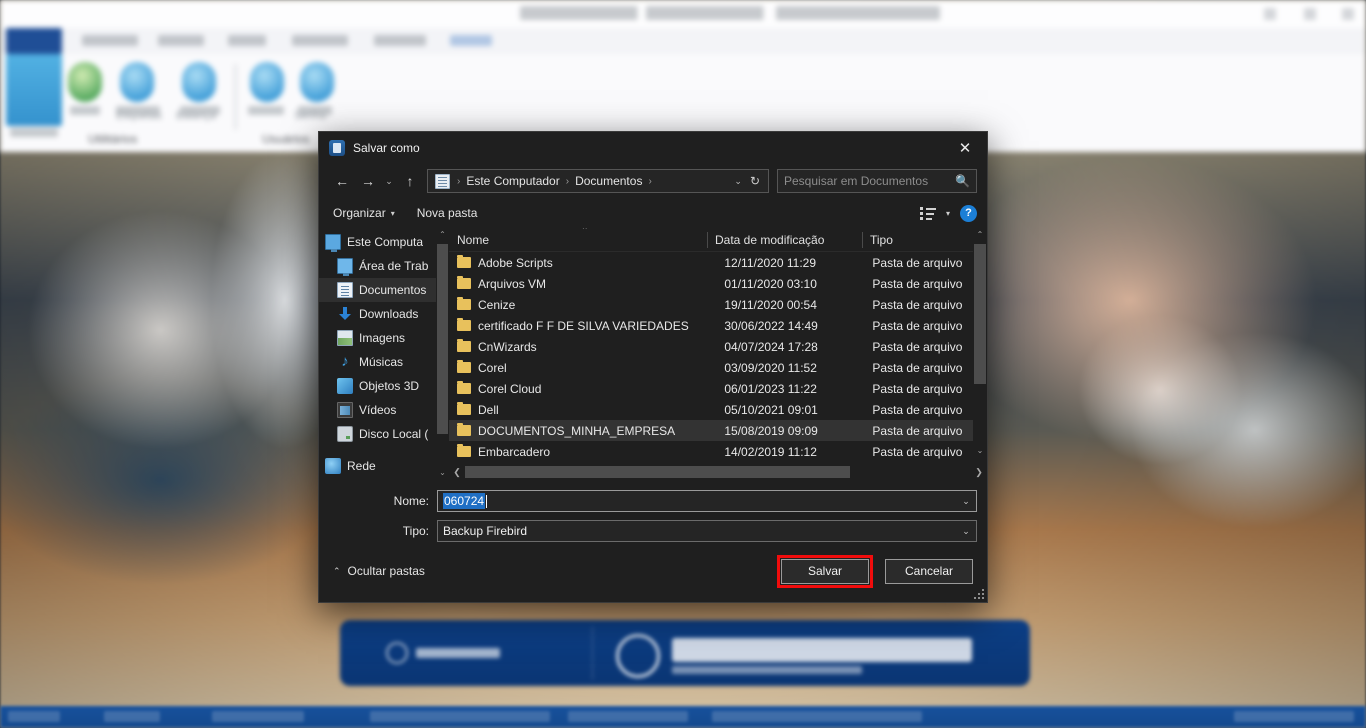  Describe the element at coordinates (512, 181) in the screenshot. I see `breadcrumb-item-0: Este Computador` at that location.